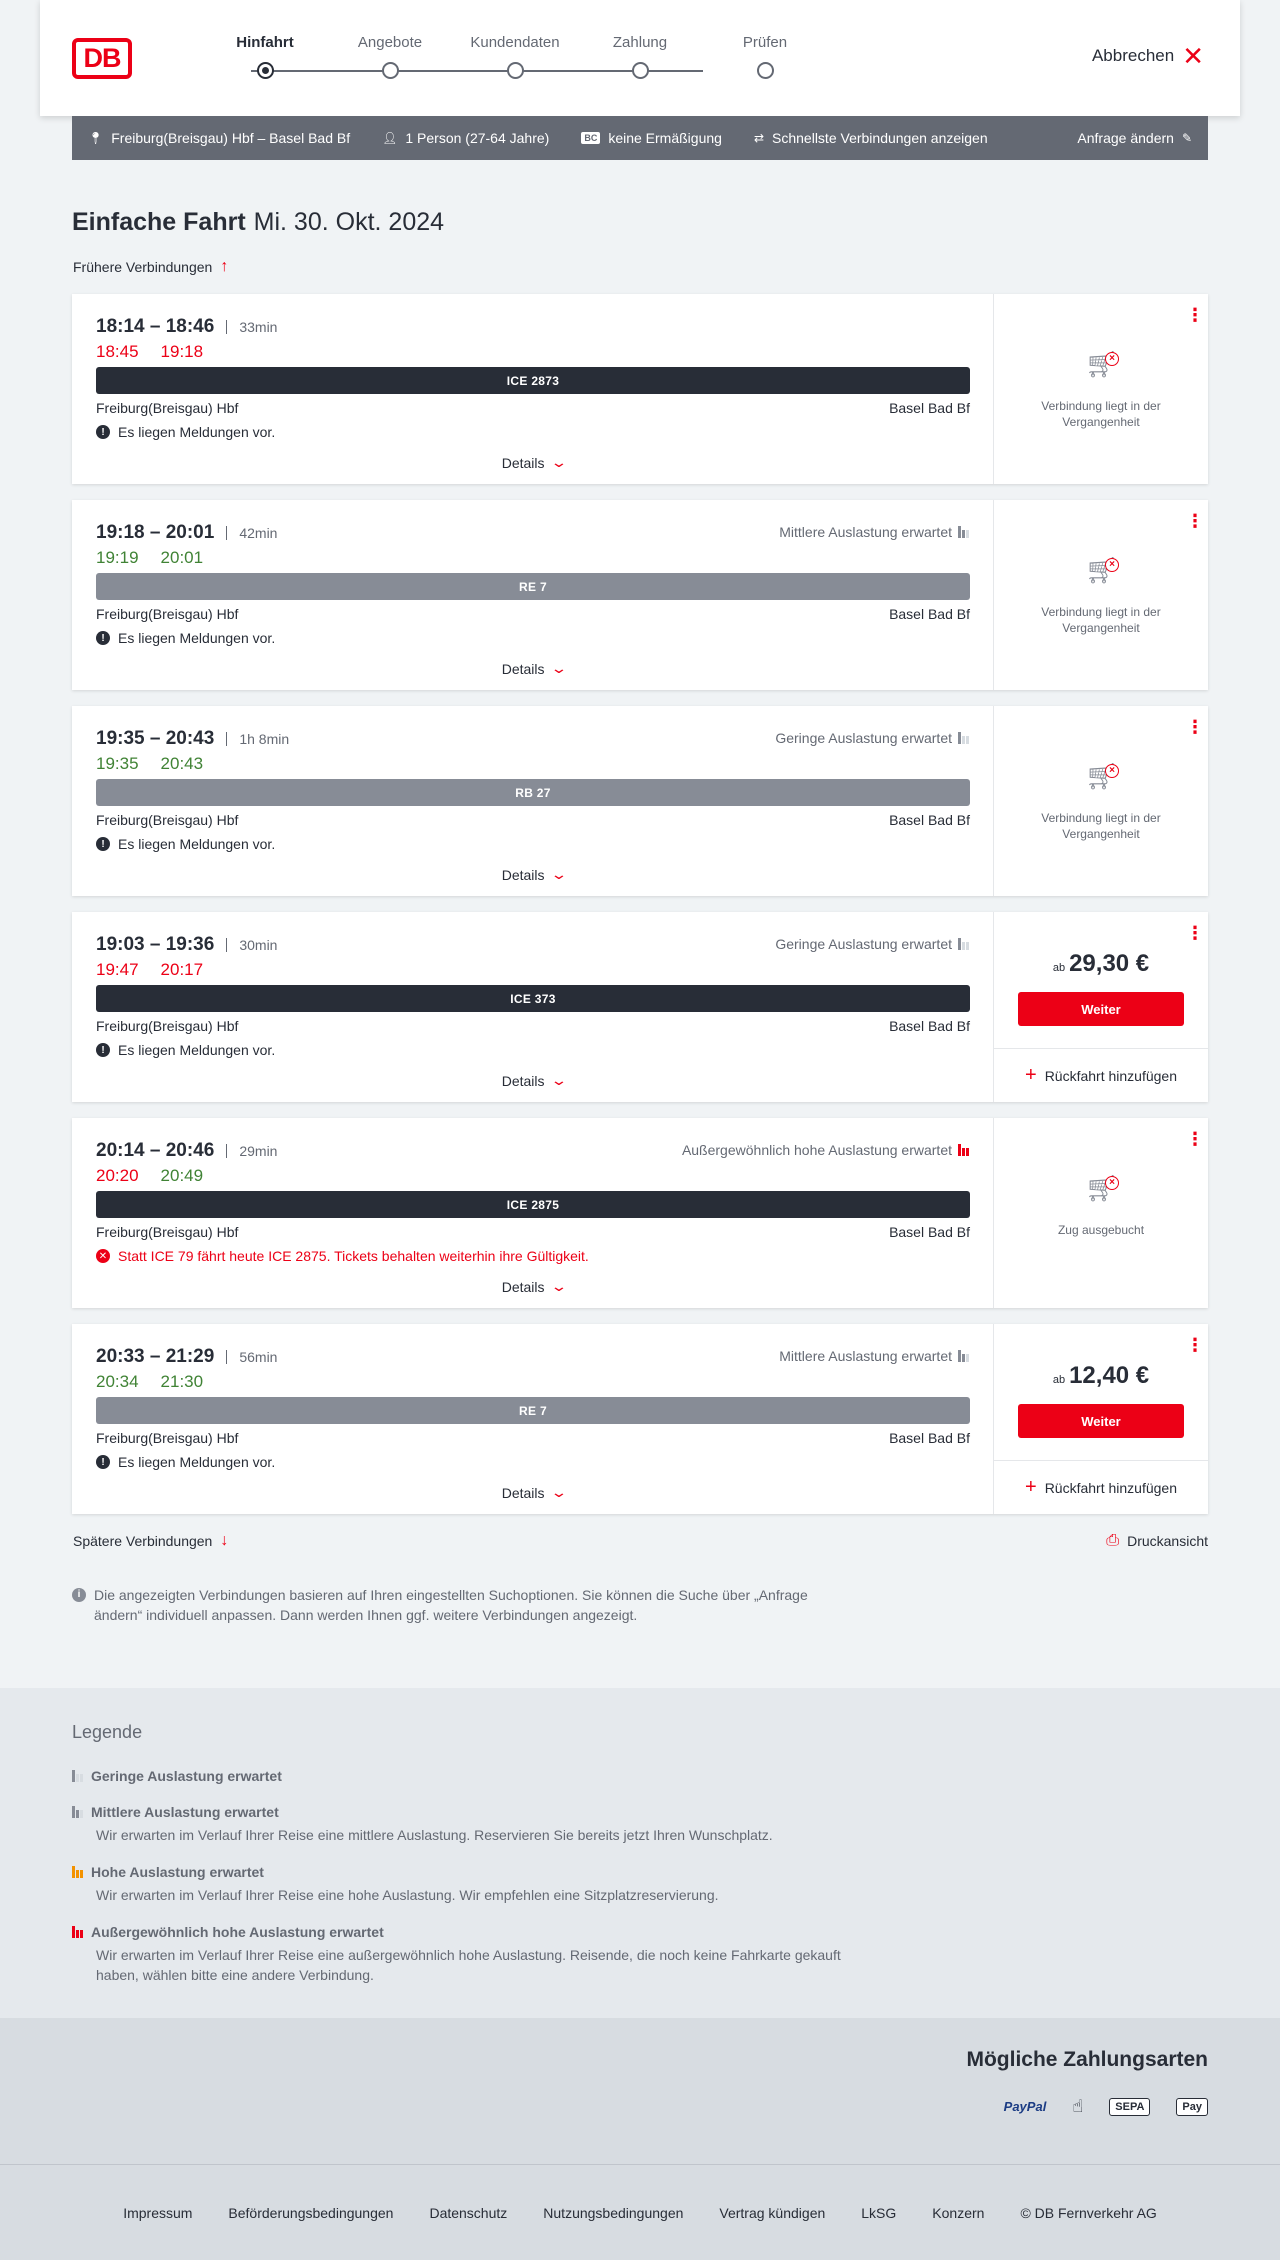 The height and width of the screenshot is (2260, 1280). I want to click on occupancy-label: Geringe Auslastung erwartet, so click(863, 944).